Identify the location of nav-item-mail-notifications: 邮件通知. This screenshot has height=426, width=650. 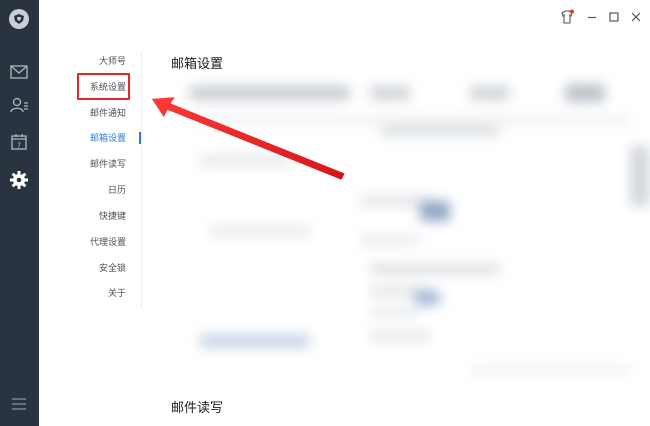
(108, 114).